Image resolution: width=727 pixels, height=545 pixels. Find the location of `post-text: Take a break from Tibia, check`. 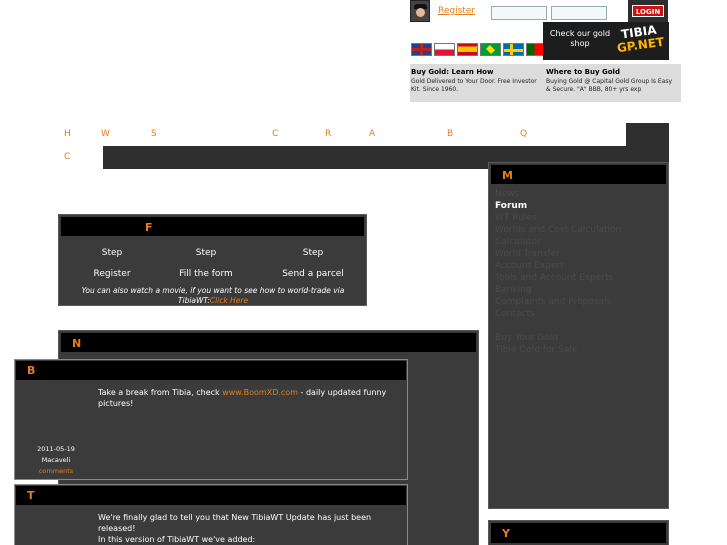

post-text: Take a break from Tibia, check is located at coordinates (160, 392).